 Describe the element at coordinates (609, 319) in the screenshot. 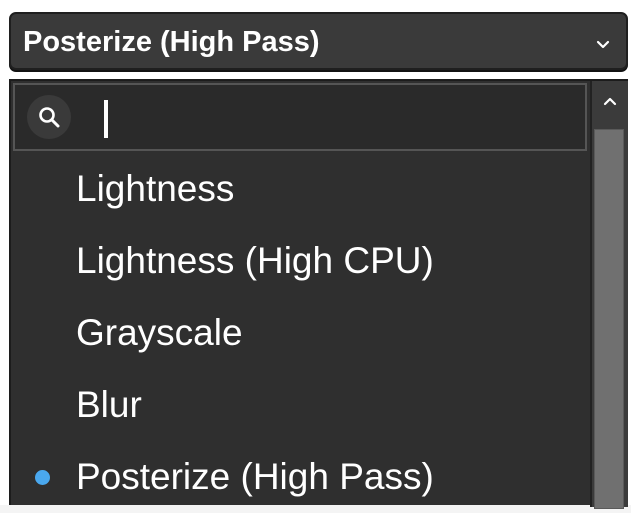

I see `scroll-thumb` at that location.